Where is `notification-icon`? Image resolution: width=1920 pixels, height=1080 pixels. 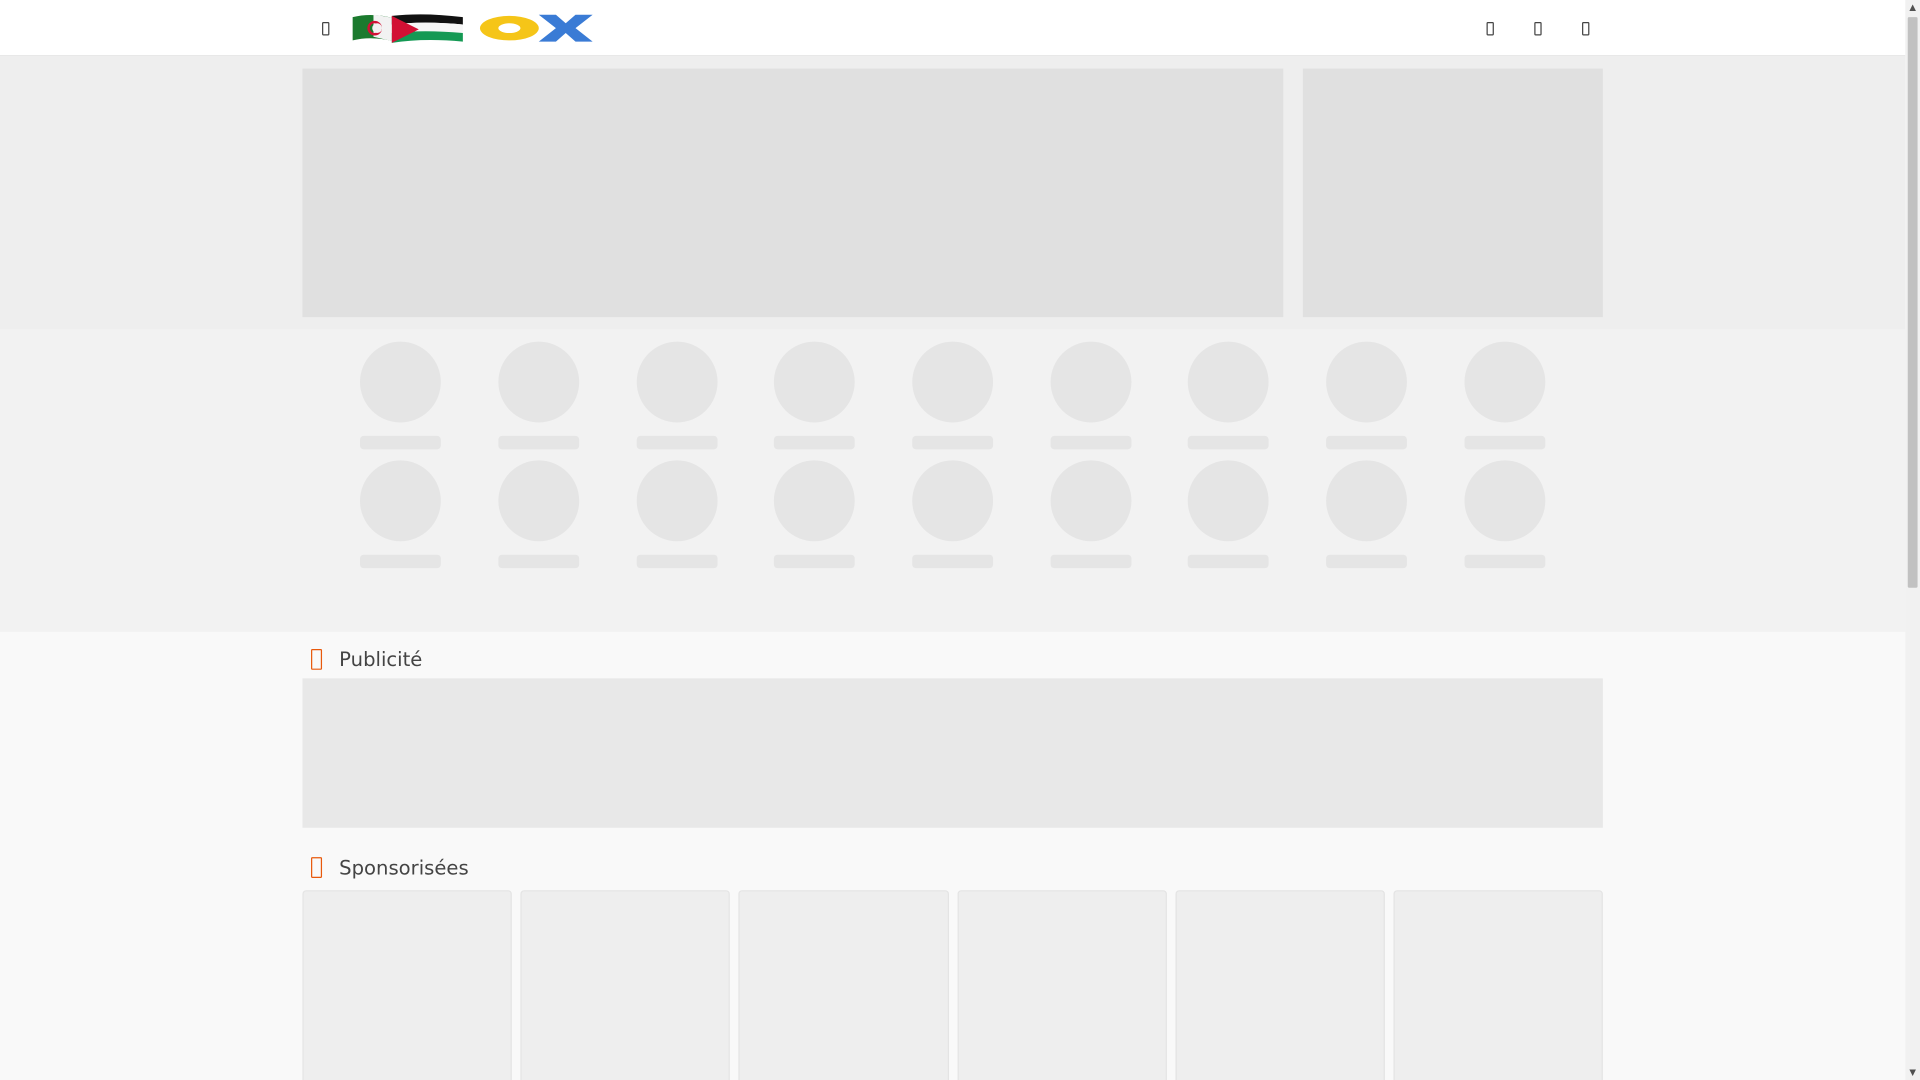
notification-icon is located at coordinates (1538, 28).